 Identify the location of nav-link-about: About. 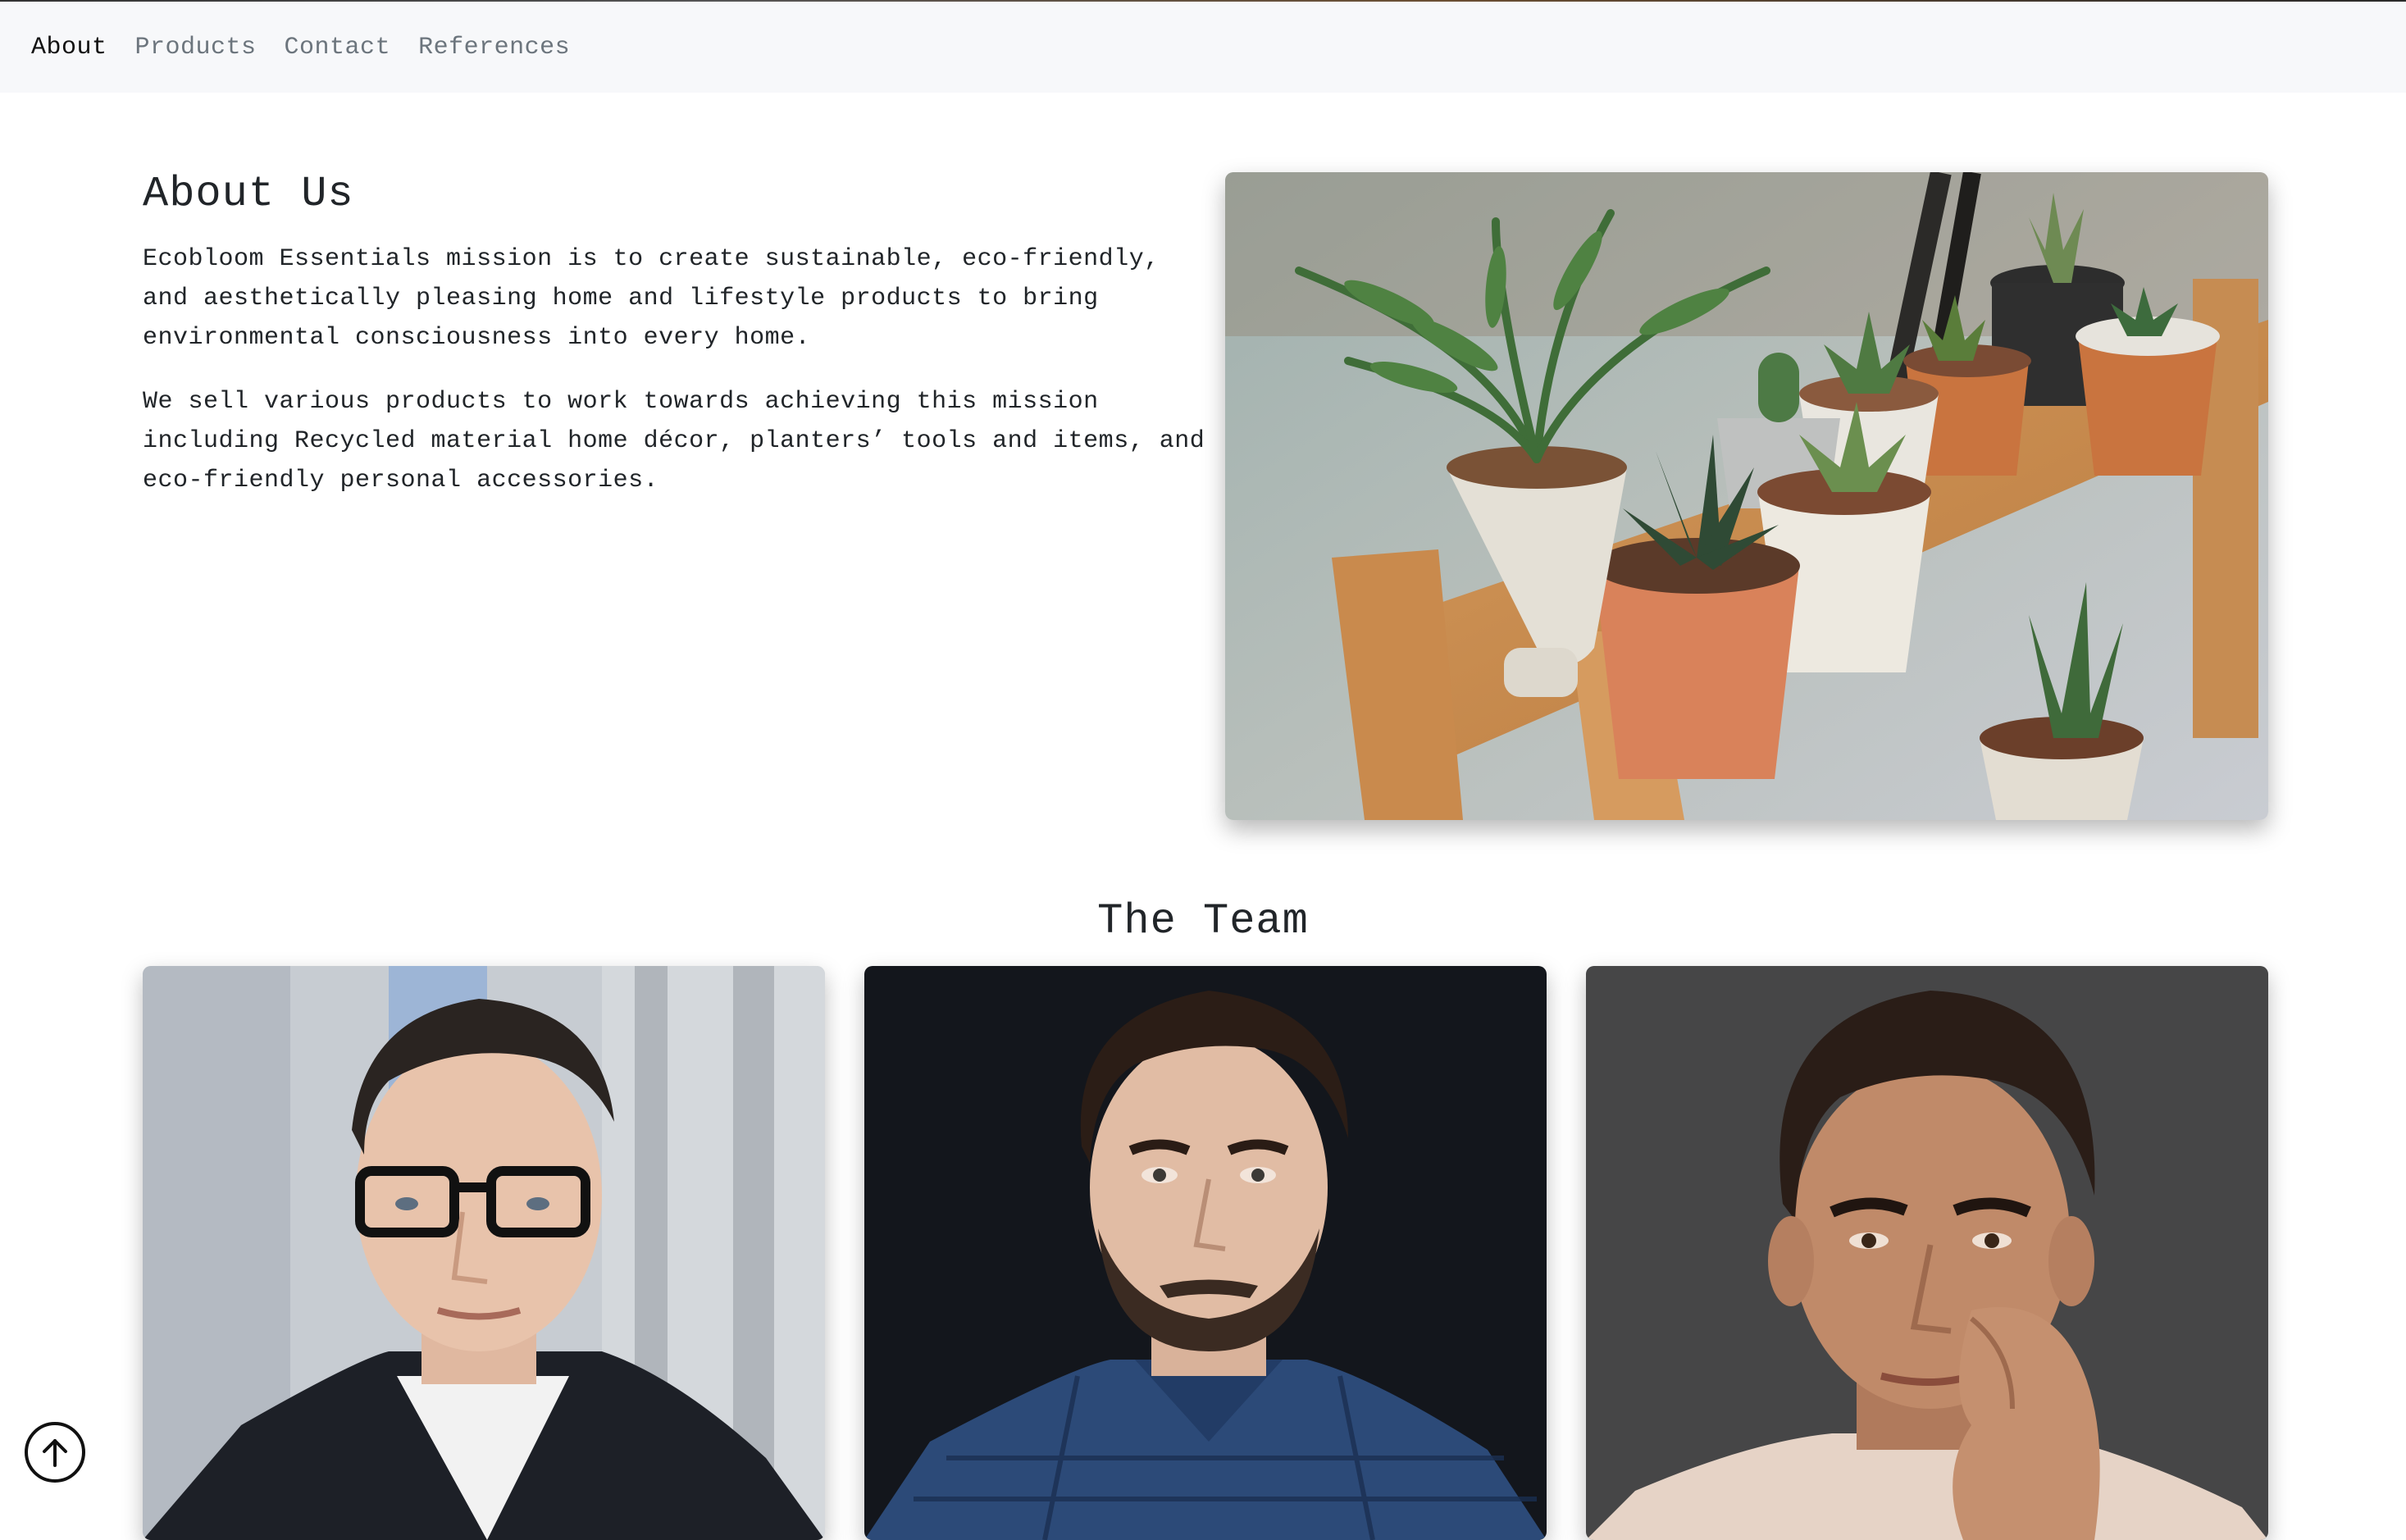
(69, 48).